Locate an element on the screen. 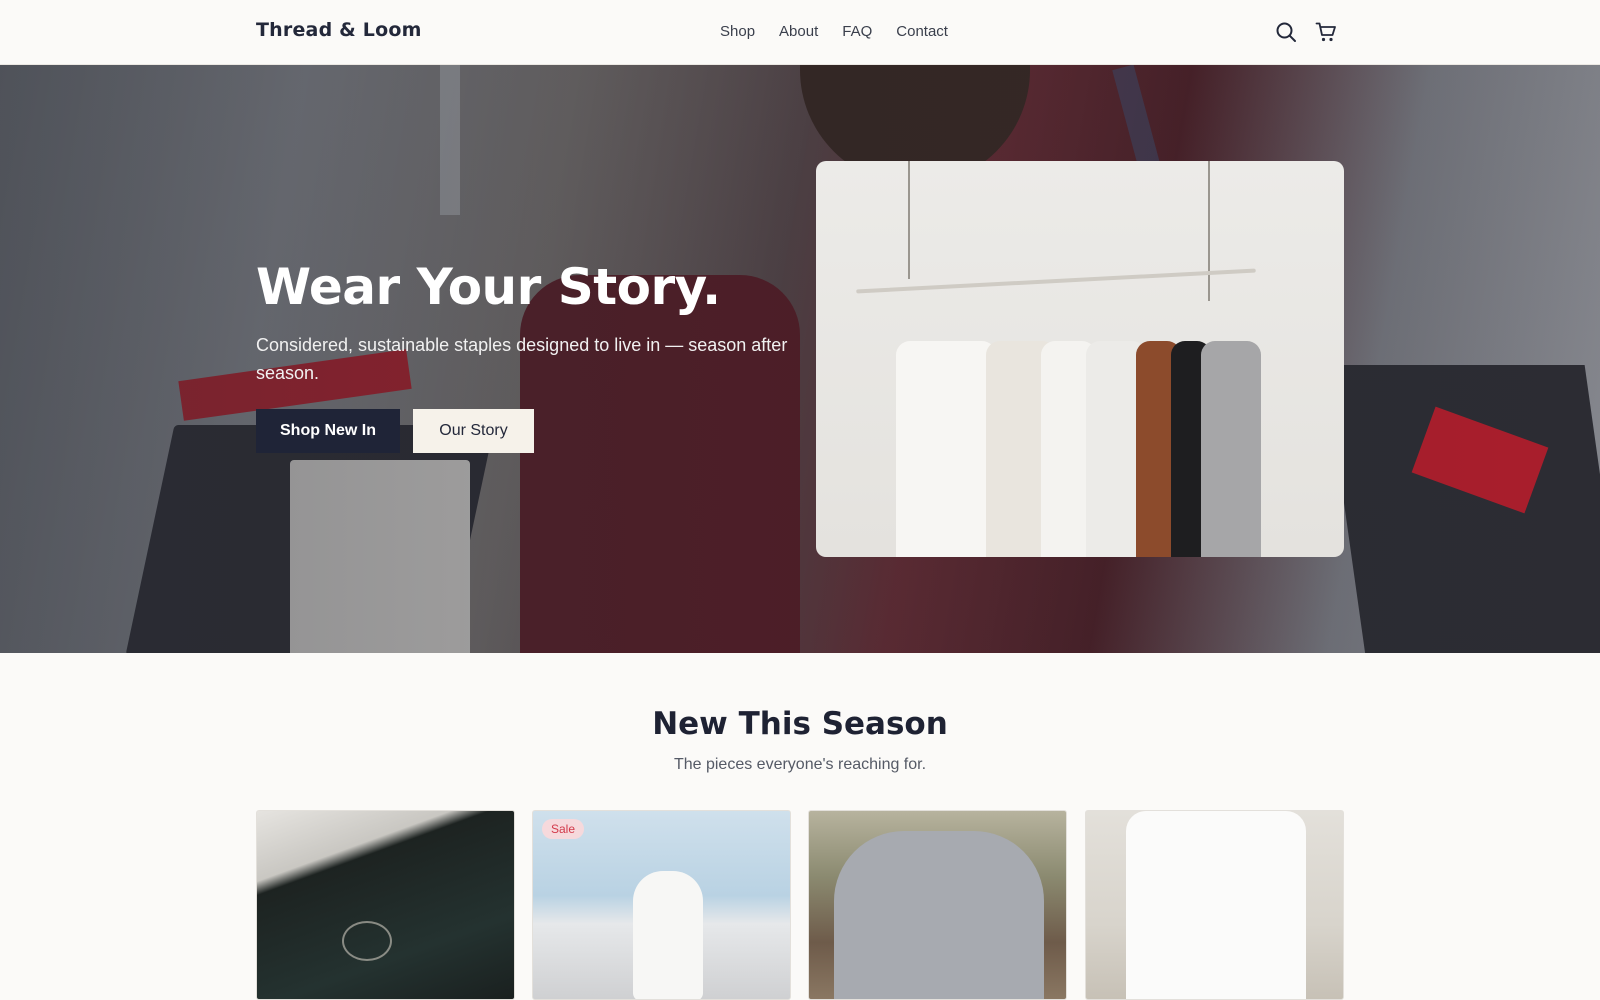  header-icons is located at coordinates (1306, 32).